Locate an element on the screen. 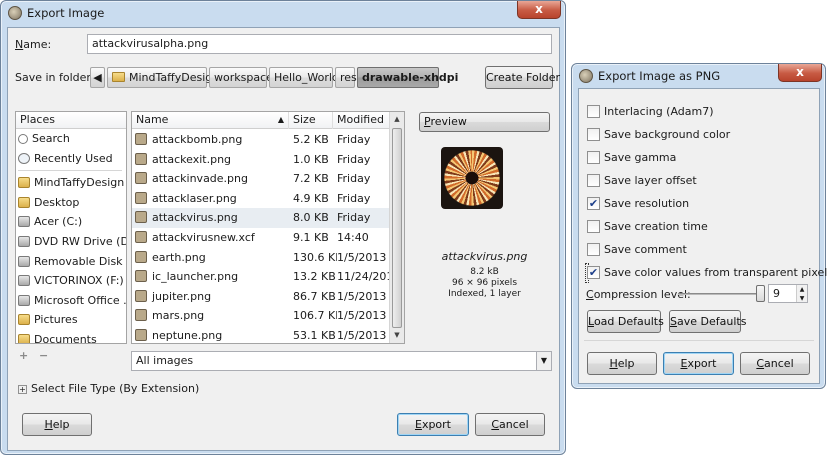 Image resolution: width=827 pixels, height=455 pixels. file-modified: 1/5/2013 is located at coordinates (362, 335).